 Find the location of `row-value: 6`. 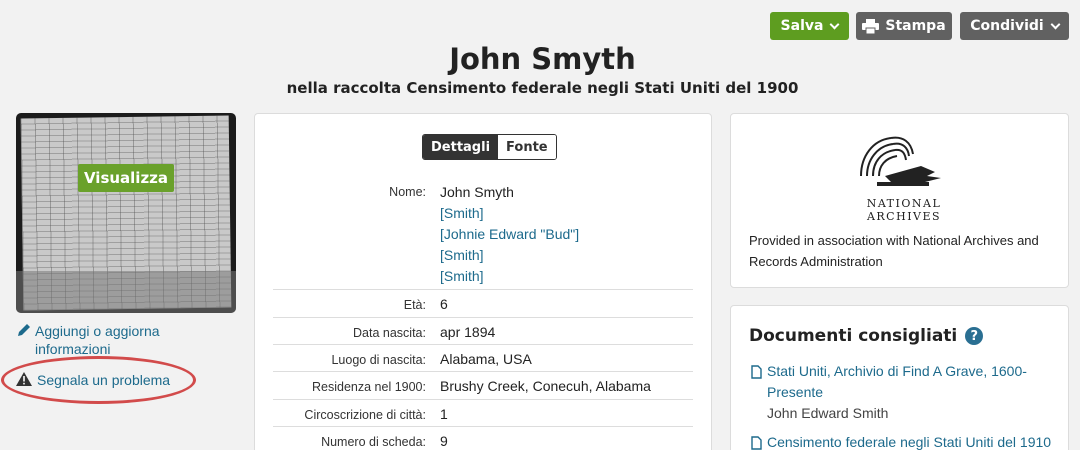

row-value: 6 is located at coordinates (444, 304).